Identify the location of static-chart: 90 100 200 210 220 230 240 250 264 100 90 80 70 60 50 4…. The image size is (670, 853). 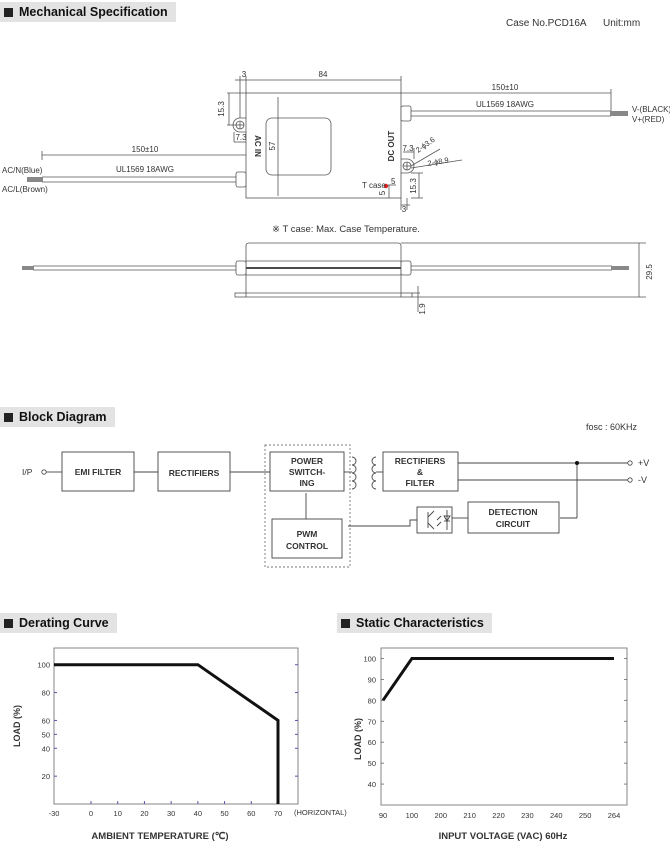
(490, 744).